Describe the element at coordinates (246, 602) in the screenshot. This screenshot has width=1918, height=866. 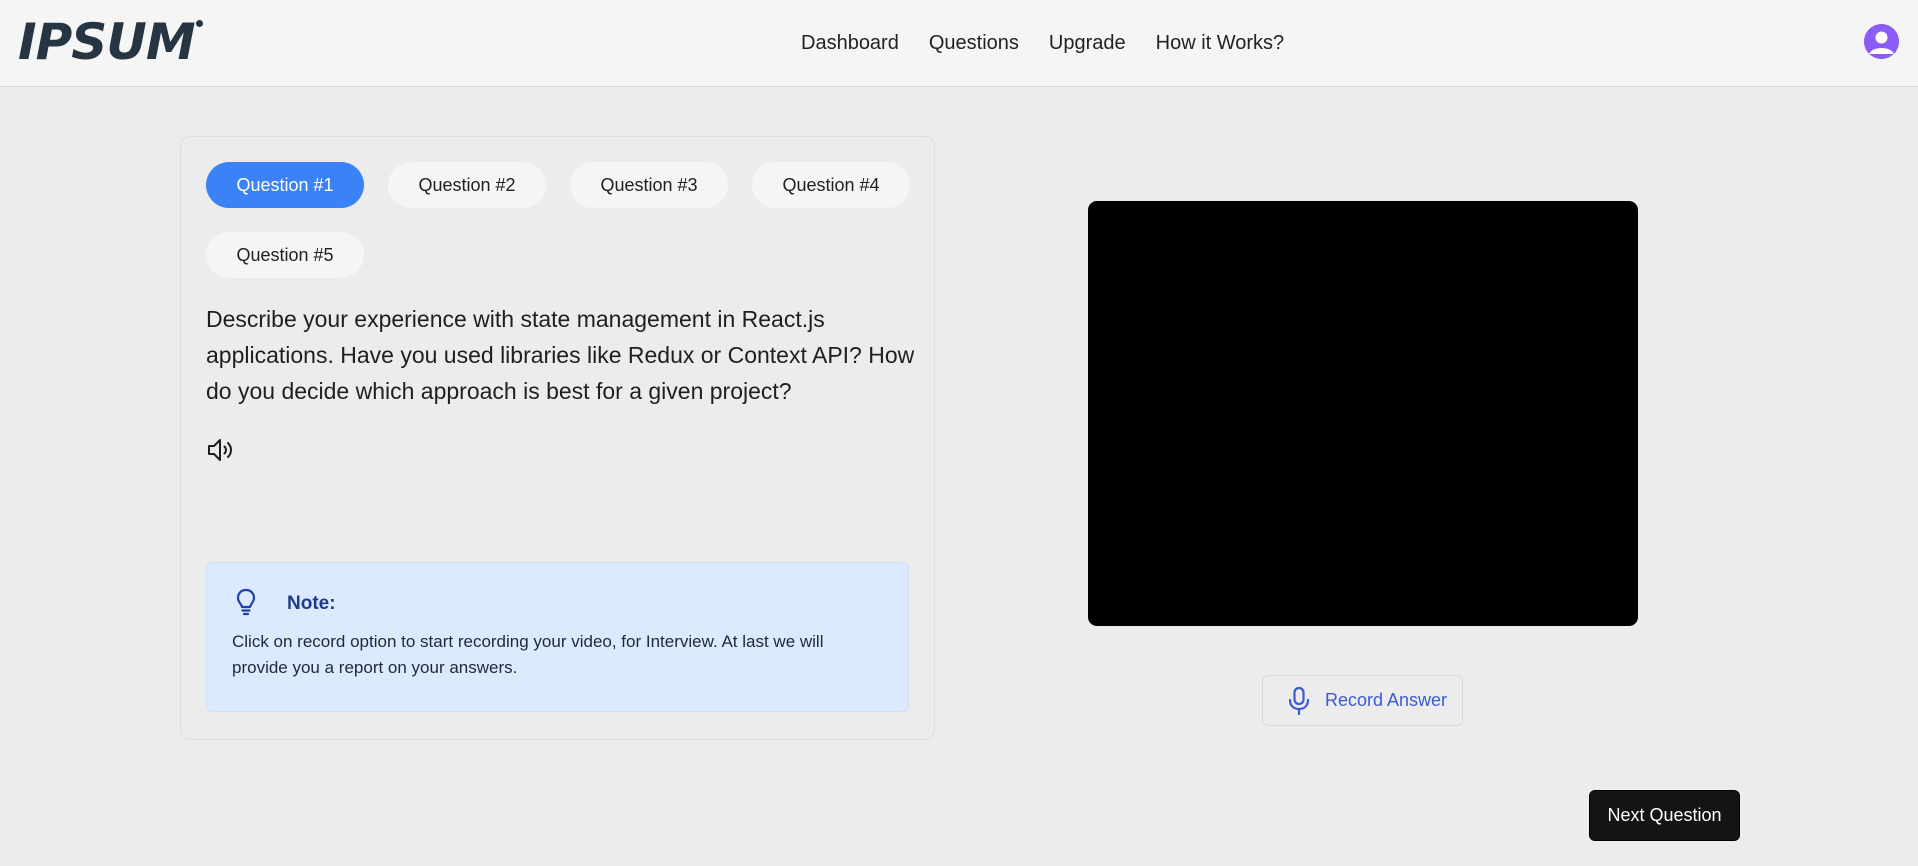
I see `lightbulb-icon` at that location.